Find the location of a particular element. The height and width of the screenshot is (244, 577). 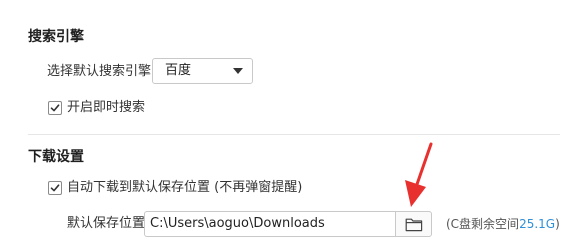

free-space-value: 25.1G is located at coordinates (537, 224).